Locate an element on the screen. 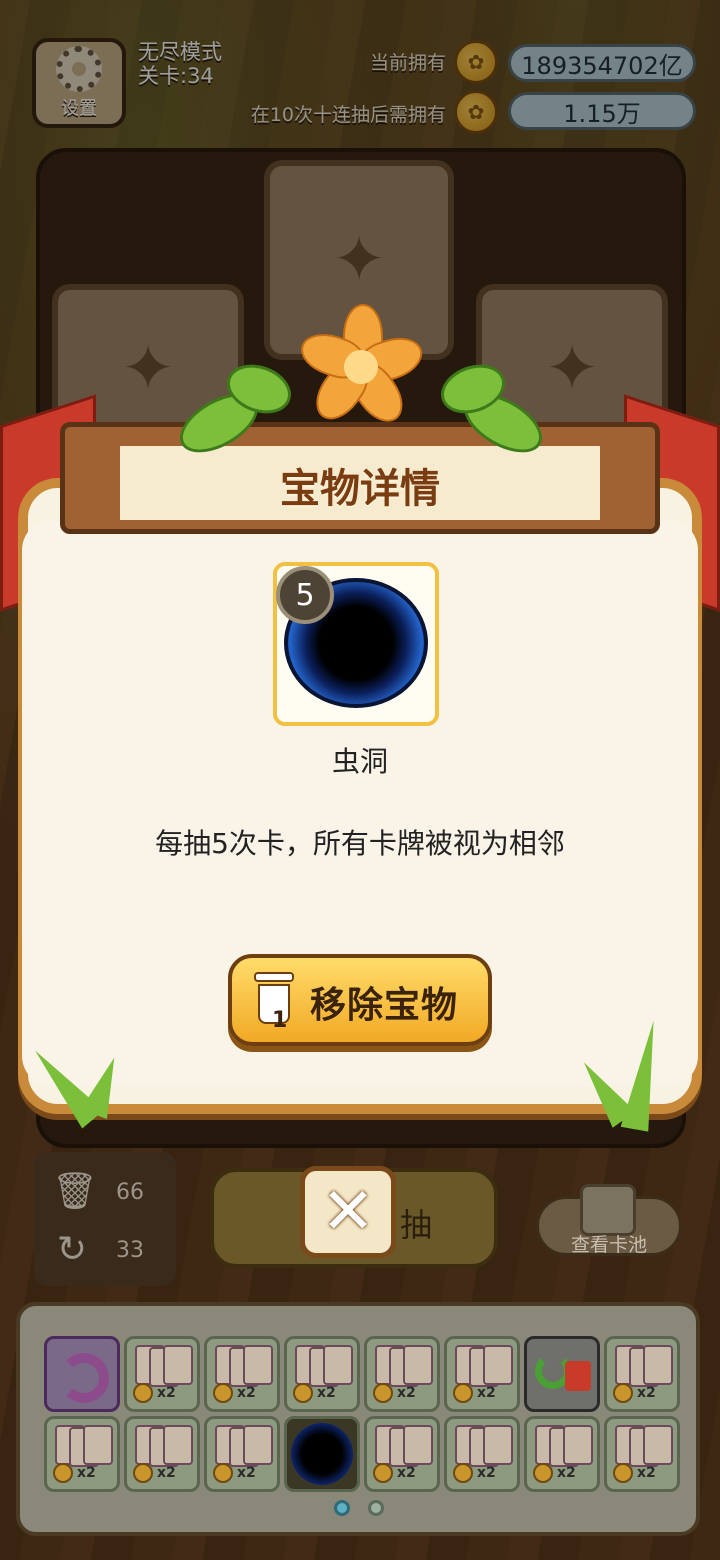 This screenshot has height=1560, width=720. wormhole-icon is located at coordinates (322, 1454).